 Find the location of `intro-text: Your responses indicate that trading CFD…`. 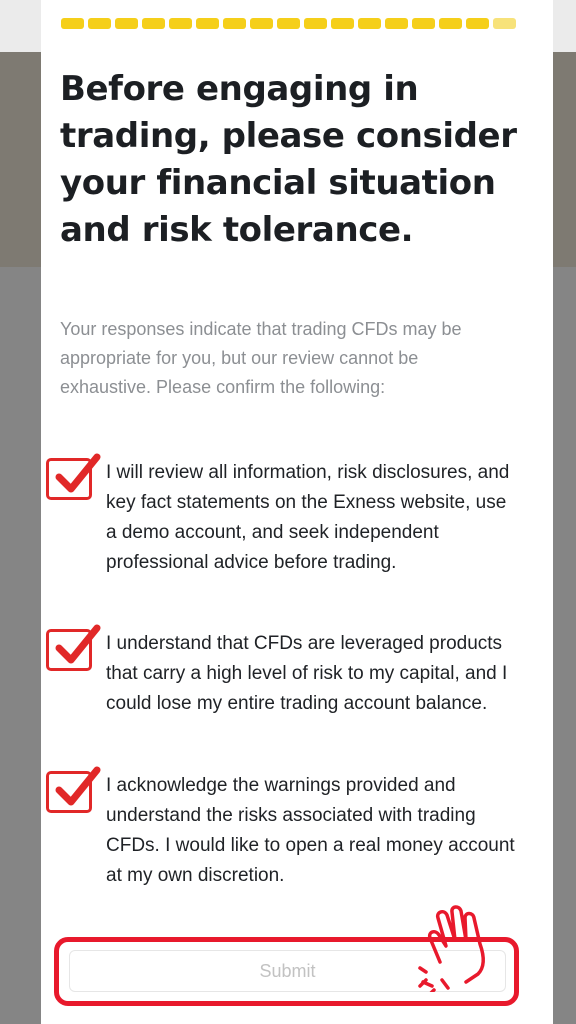

intro-text: Your responses indicate that trading CFD… is located at coordinates (261, 358).